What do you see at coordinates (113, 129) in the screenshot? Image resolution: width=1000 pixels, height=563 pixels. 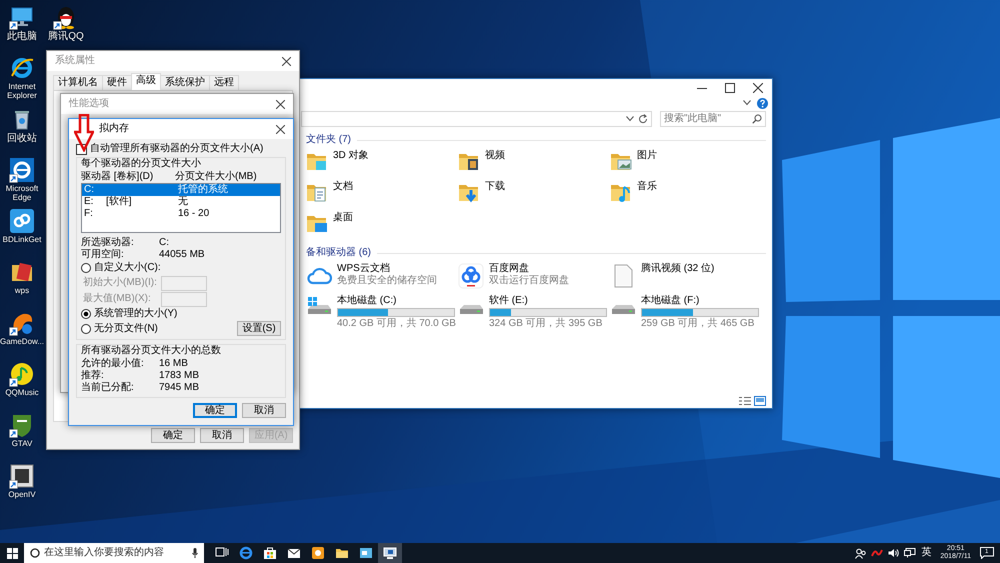 I see `window-title: 拟内存` at bounding box center [113, 129].